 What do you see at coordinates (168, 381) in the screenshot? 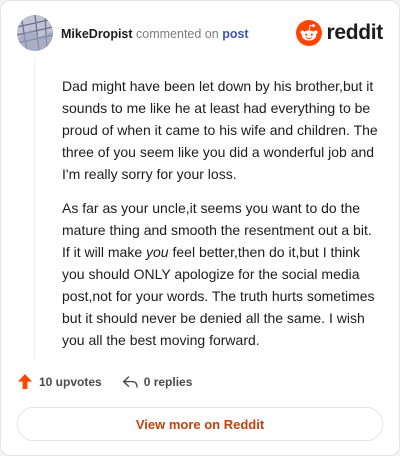
I see `reply-count: 0 replies` at bounding box center [168, 381].